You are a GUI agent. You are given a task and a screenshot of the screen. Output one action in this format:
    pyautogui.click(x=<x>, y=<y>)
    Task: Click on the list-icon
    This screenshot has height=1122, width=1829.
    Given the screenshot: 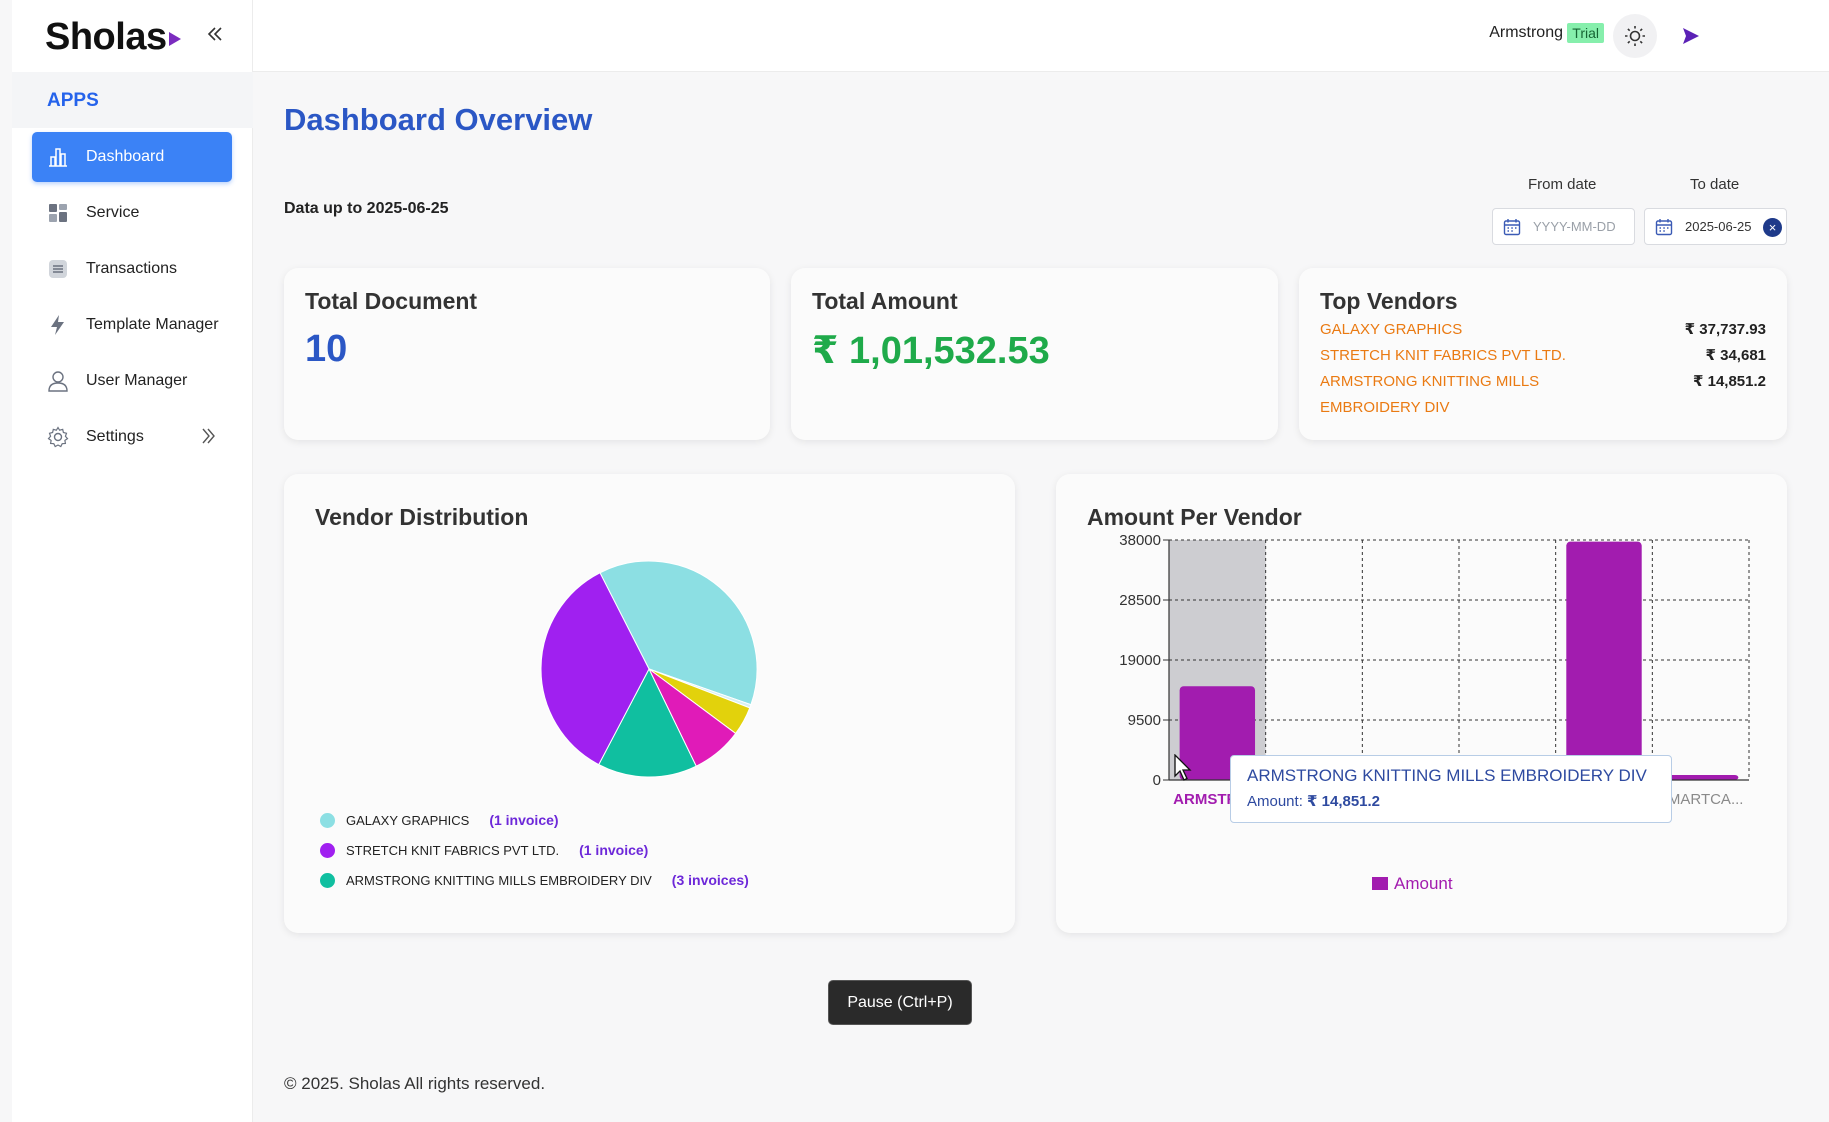 What is the action you would take?
    pyautogui.click(x=58, y=269)
    